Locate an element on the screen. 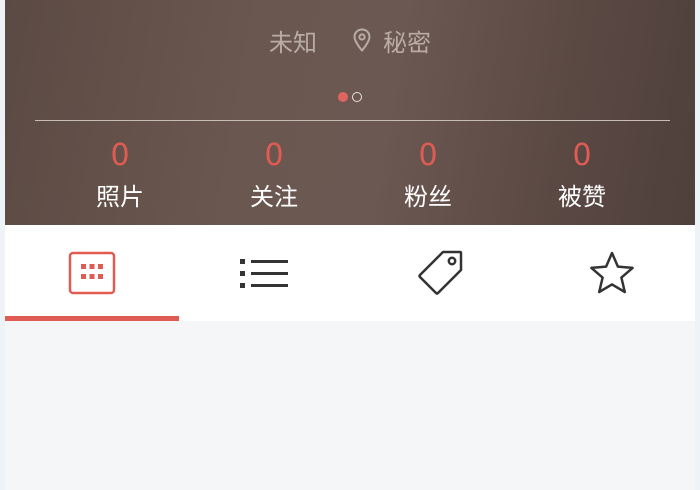  page-dot is located at coordinates (357, 97).